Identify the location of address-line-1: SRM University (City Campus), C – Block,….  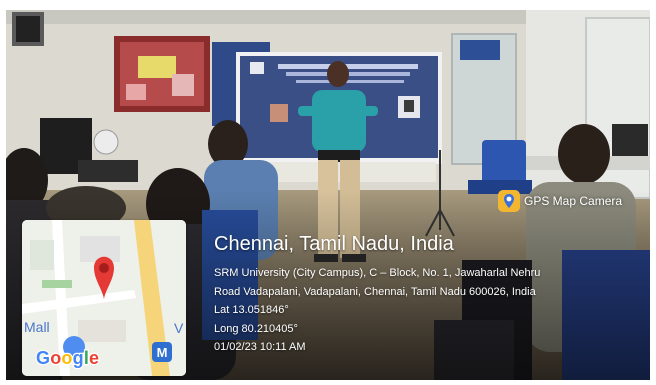
(377, 273).